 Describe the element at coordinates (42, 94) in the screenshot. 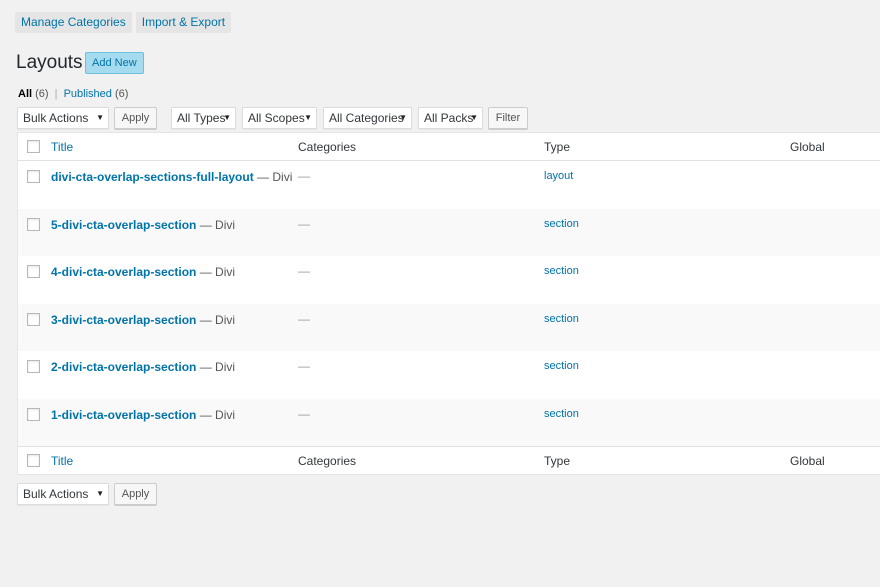

I see `view-all-count: (6)` at that location.